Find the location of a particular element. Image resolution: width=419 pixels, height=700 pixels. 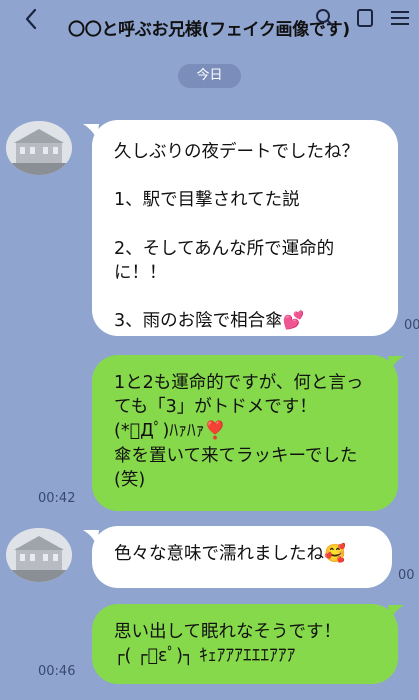

chat-header: 〇〇と呼ぶお兄様(フェイク画像です) is located at coordinates (209, 26).